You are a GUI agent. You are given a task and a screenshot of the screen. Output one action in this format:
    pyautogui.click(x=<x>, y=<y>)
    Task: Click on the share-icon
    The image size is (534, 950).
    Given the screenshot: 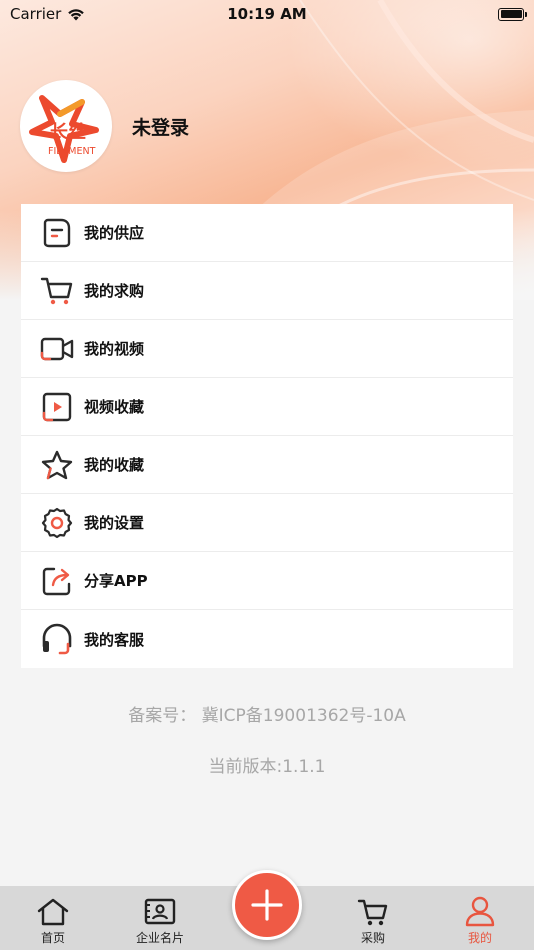 What is the action you would take?
    pyautogui.click(x=57, y=581)
    